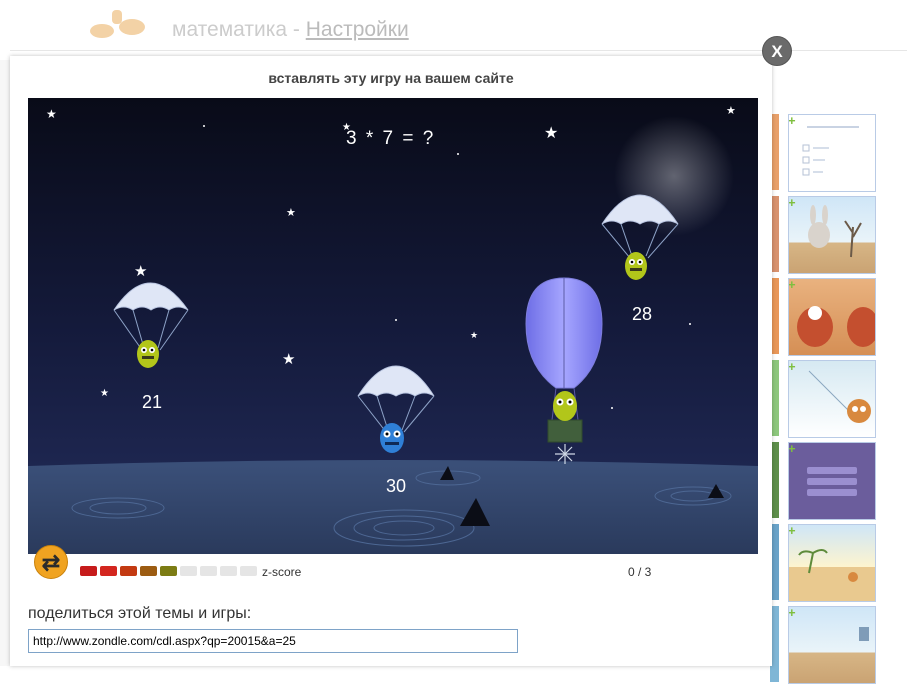 Image resolution: width=907 pixels, height=684 pixels. Describe the element at coordinates (117, 24) in the screenshot. I see `logo-icon` at that location.